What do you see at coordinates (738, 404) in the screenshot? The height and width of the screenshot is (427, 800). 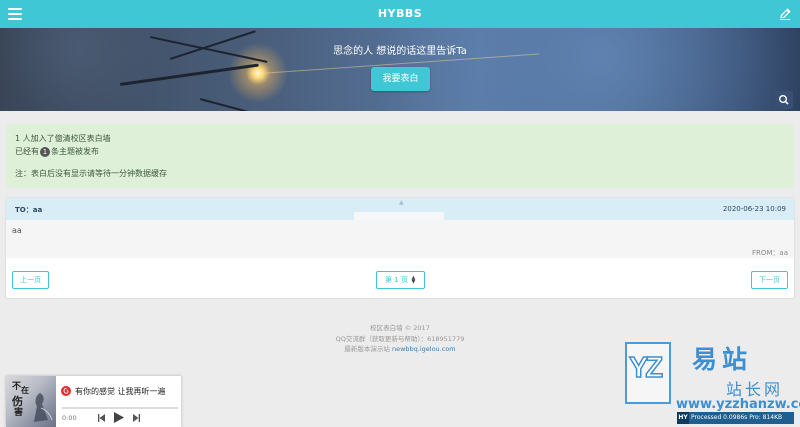 I see `watermark-url: www.yzzhanzw.com` at bounding box center [738, 404].